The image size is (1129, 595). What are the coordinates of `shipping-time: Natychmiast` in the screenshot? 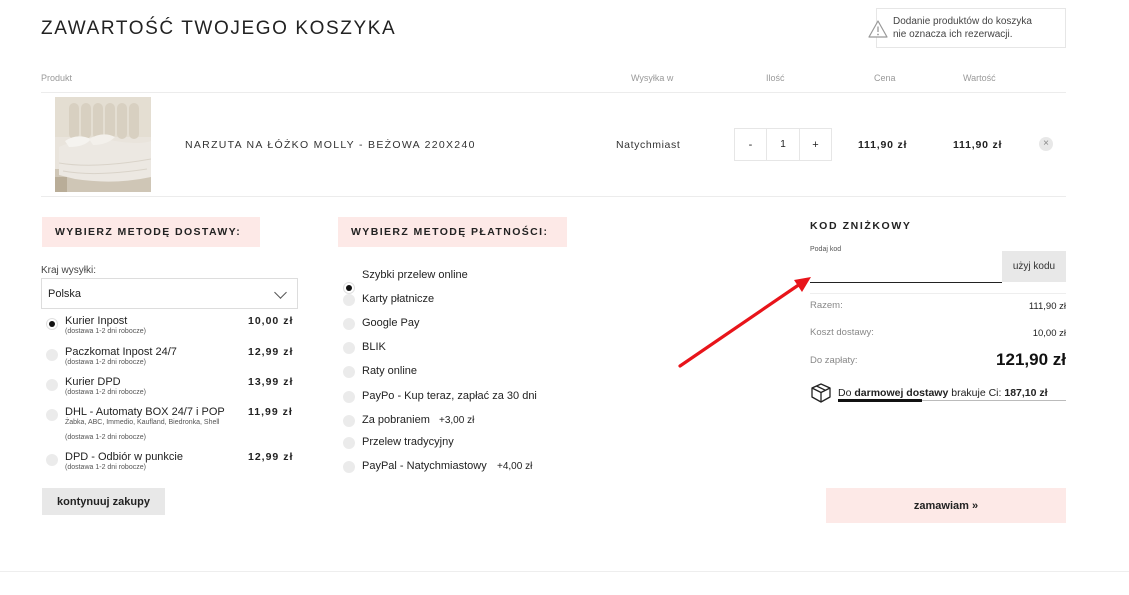 It's located at (648, 145).